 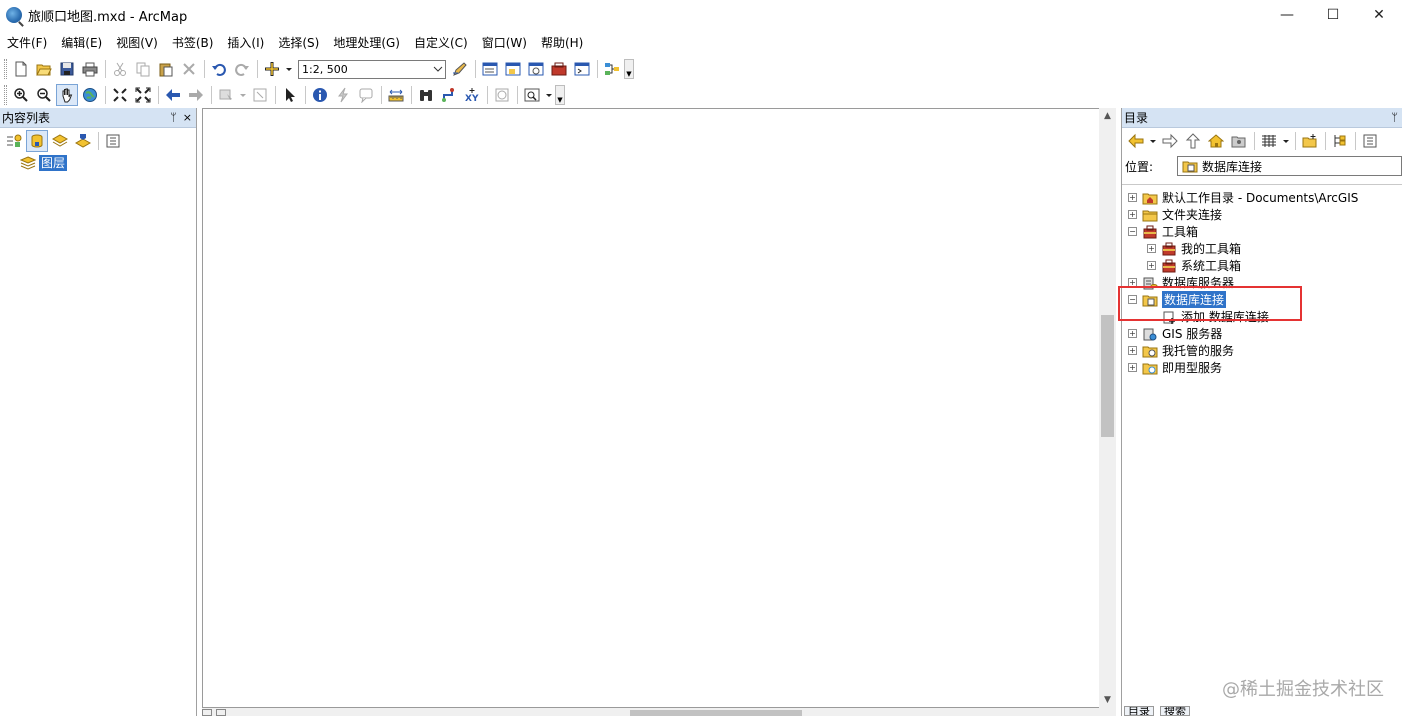 What do you see at coordinates (1132, 231) in the screenshot?
I see `collapse-toggle: −` at bounding box center [1132, 231].